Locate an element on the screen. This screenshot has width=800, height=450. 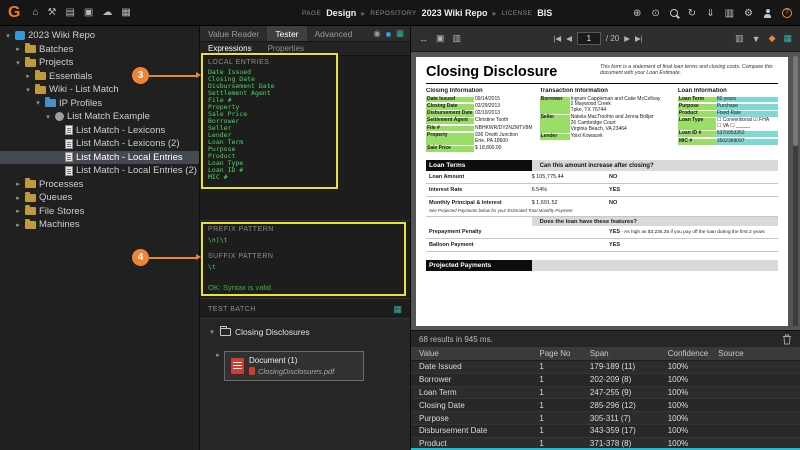
doc-field: Settlement Agent Christine Tooth is located at coordinates (479, 121).